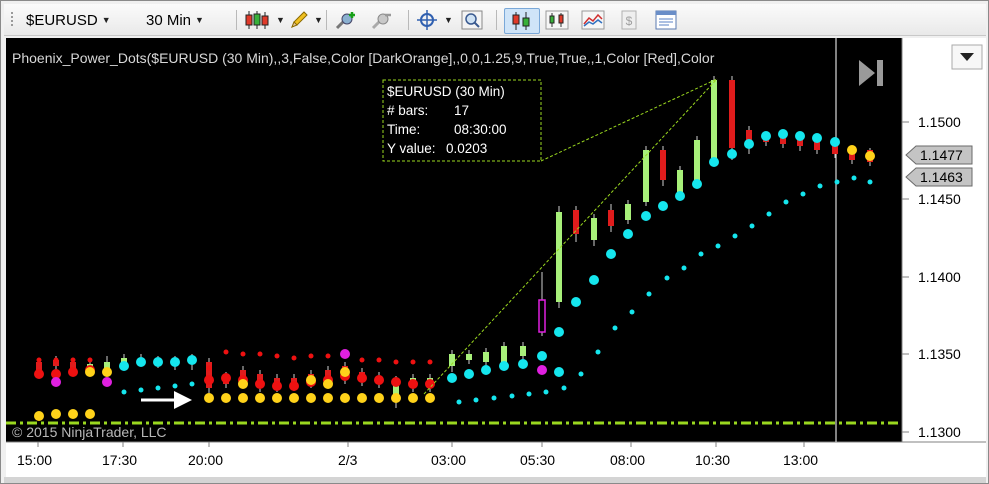 This screenshot has height=484, width=989. What do you see at coordinates (60, 20) in the screenshot?
I see `instrument-selector: $EURUSD ▼` at bounding box center [60, 20].